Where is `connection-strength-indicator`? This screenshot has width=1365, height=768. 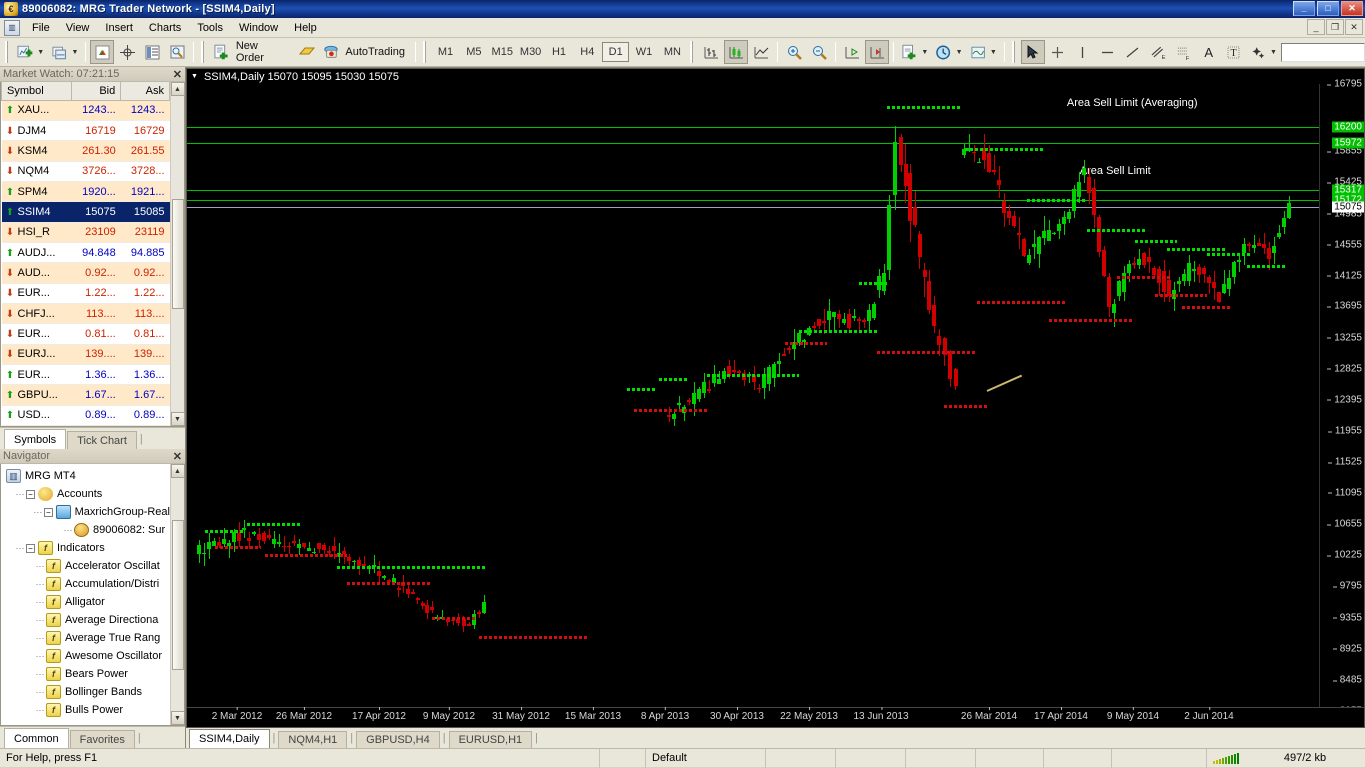 connection-strength-indicator is located at coordinates (1226, 758).